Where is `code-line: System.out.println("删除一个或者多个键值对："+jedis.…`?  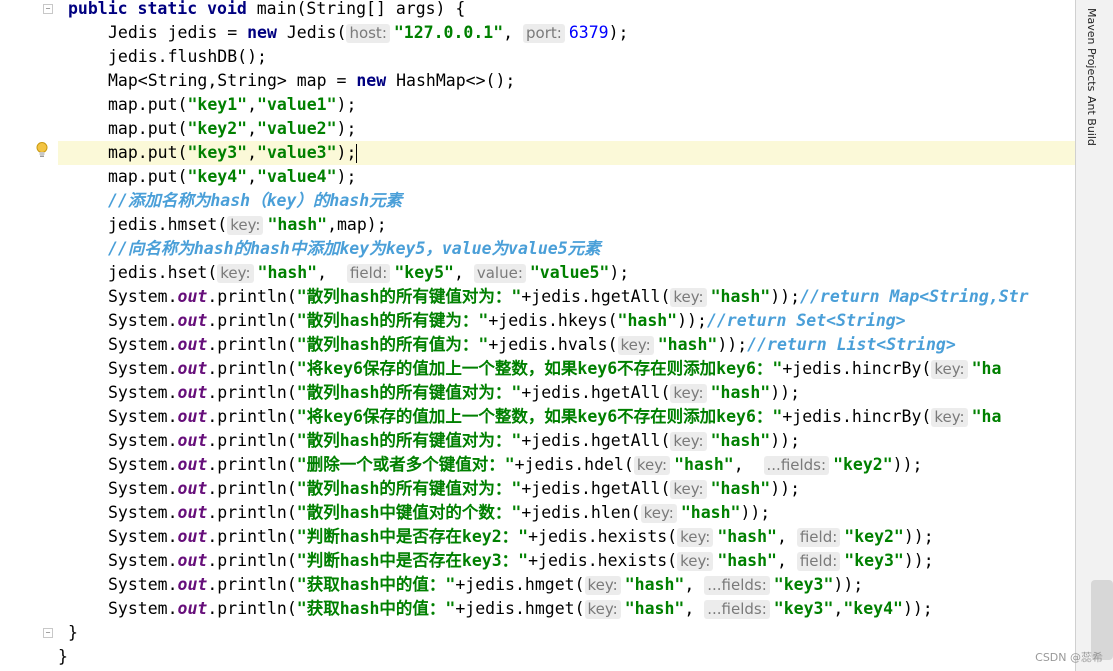
code-line: System.out.println("删除一个或者多个键值对："+jedis.… is located at coordinates (566, 465).